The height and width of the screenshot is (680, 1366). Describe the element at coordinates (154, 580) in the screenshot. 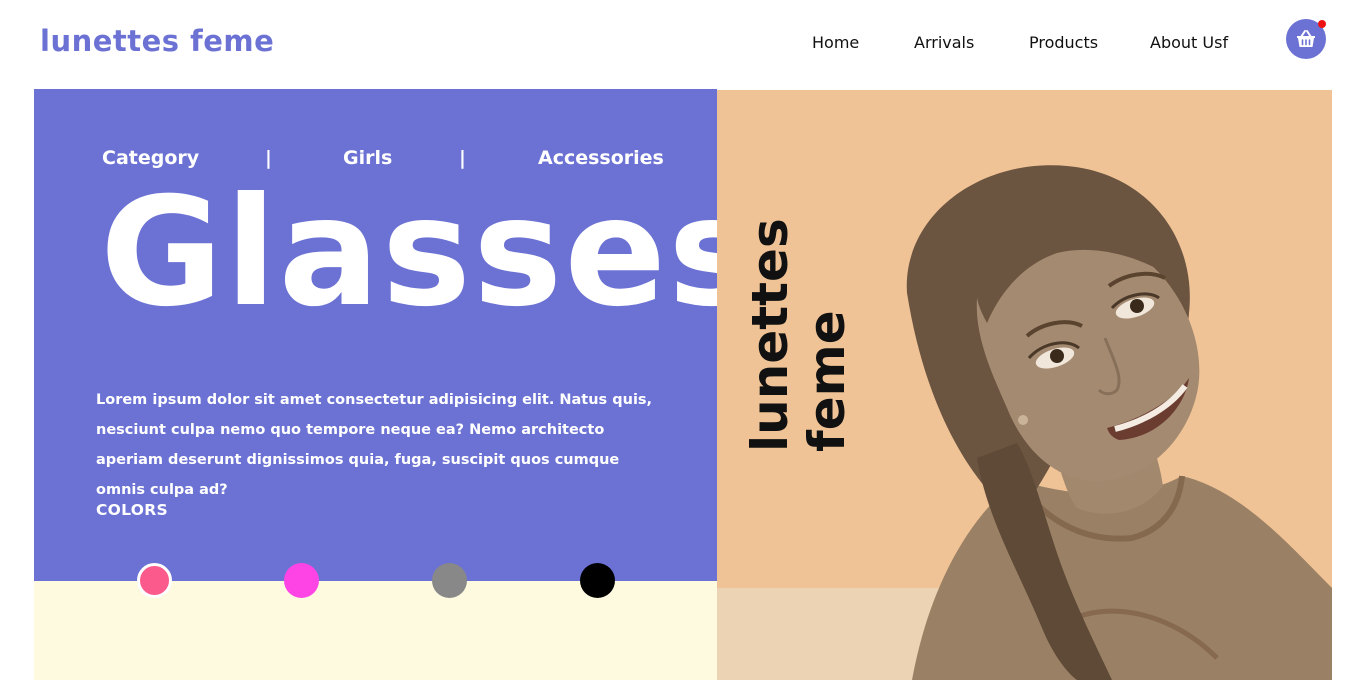

I see `color-swatch-pink` at that location.